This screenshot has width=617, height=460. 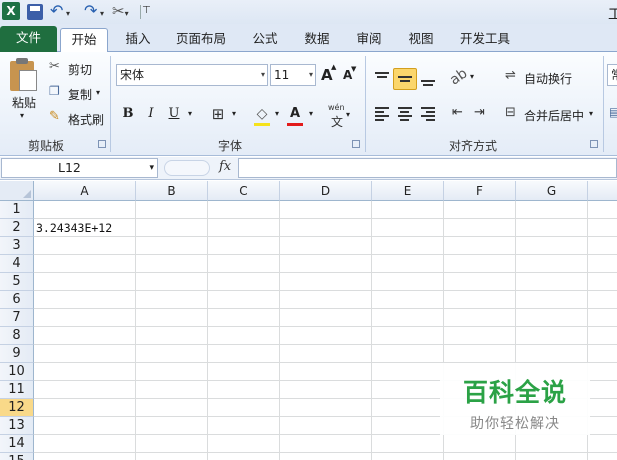 What do you see at coordinates (128, 114) in the screenshot?
I see `bold-button: B` at bounding box center [128, 114].